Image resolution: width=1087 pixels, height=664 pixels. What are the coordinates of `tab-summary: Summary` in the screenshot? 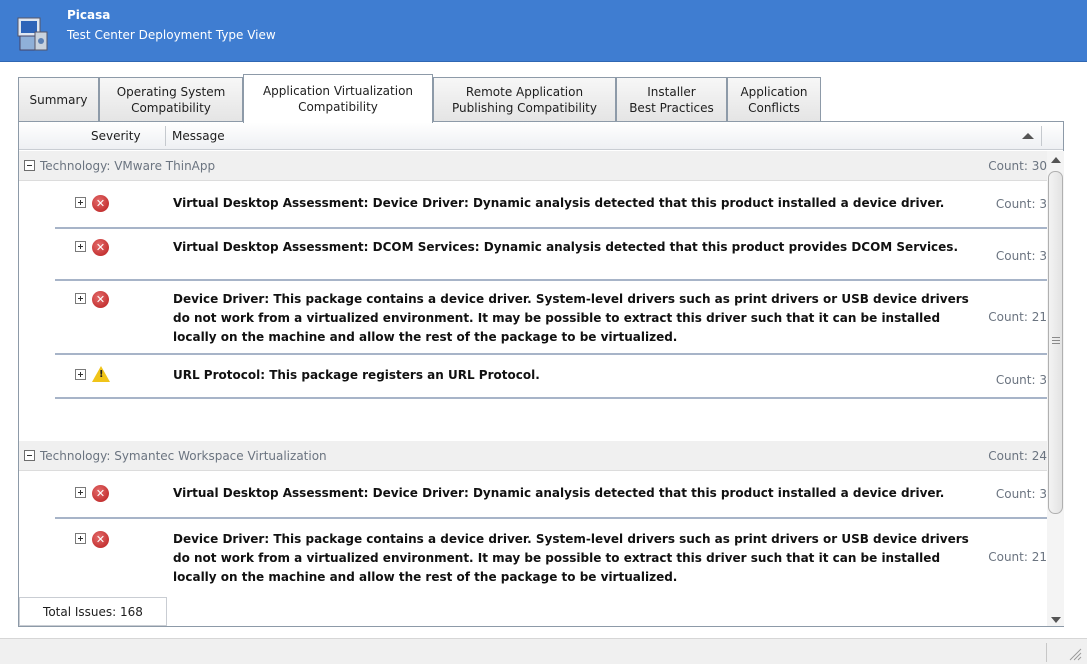 It's located at (58, 99).